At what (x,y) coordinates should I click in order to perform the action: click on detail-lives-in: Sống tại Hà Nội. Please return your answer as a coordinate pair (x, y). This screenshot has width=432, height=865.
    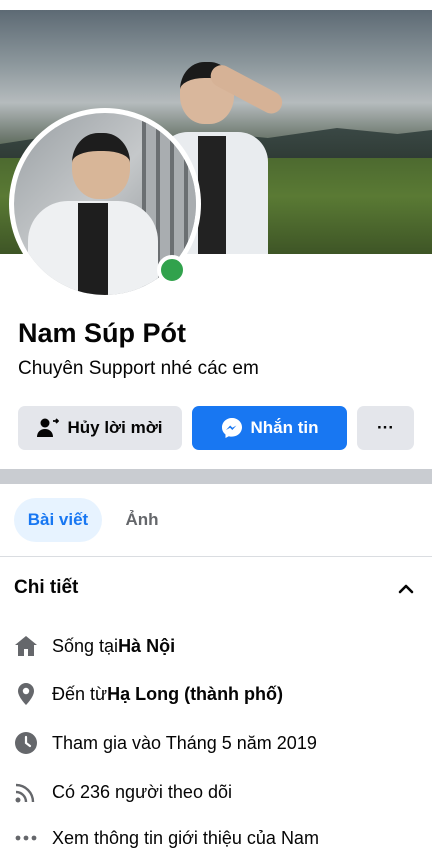
    Looking at the image, I should click on (219, 646).